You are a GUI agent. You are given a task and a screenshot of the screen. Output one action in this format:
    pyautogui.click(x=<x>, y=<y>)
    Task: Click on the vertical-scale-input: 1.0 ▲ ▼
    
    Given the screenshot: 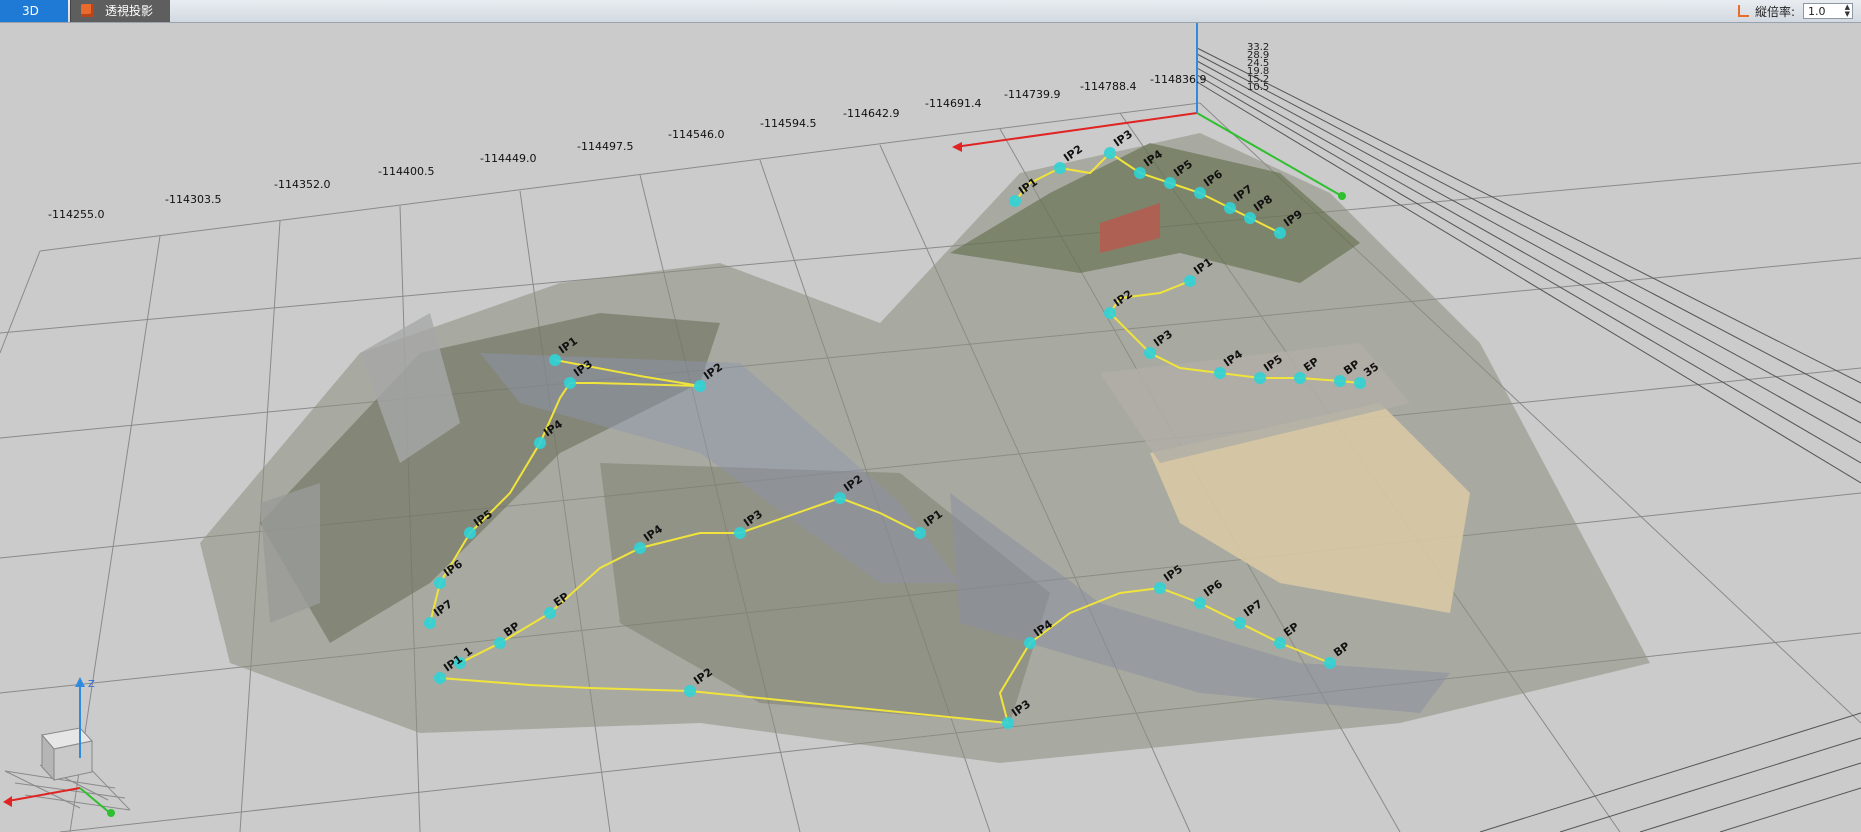 What is the action you would take?
    pyautogui.click(x=1828, y=11)
    